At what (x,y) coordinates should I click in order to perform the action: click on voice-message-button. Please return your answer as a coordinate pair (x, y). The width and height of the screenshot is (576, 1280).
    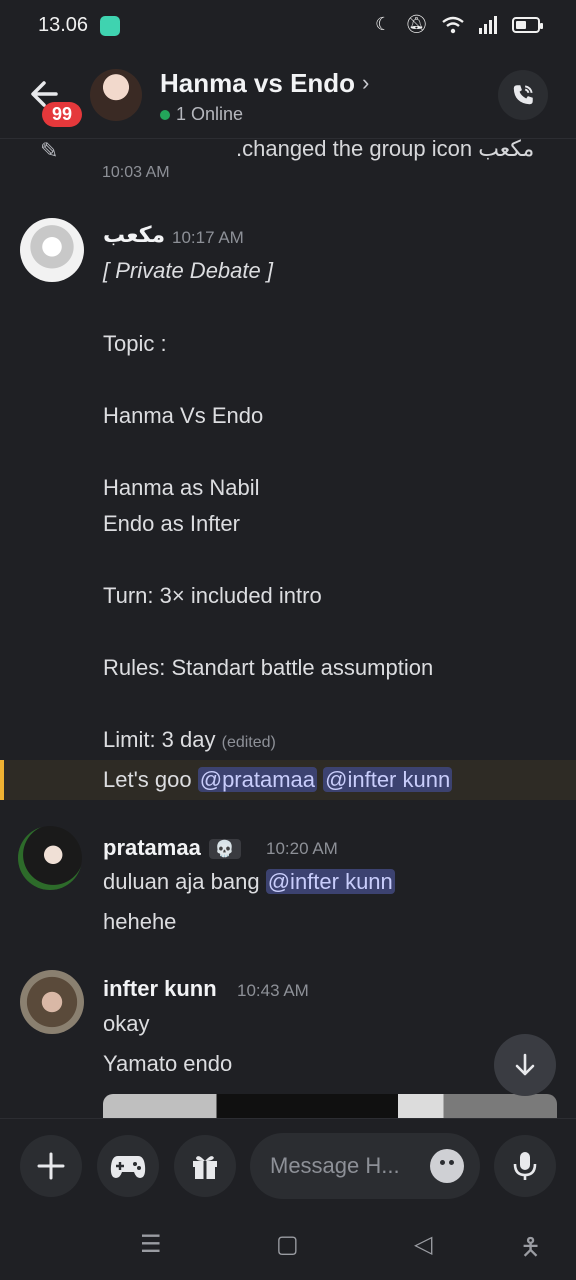
    Looking at the image, I should click on (525, 1166).